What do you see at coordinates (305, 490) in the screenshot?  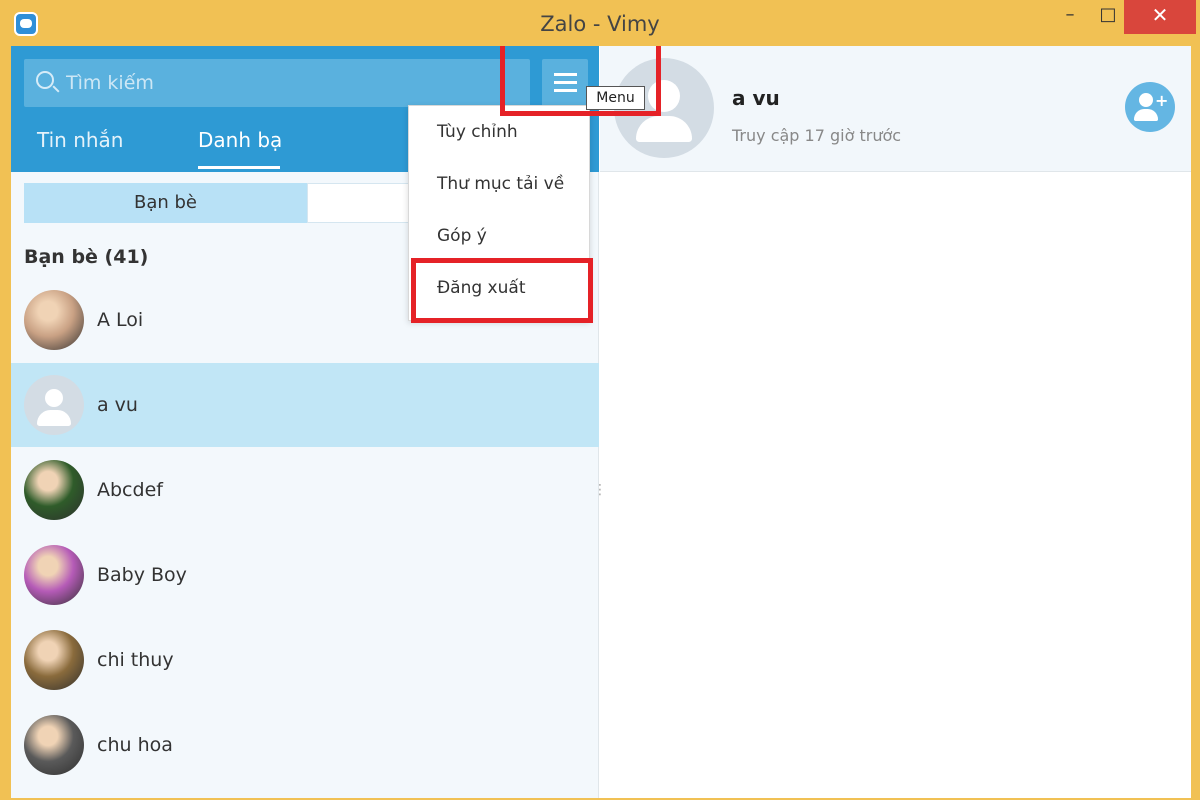 I see `contact-row: Abcdef` at bounding box center [305, 490].